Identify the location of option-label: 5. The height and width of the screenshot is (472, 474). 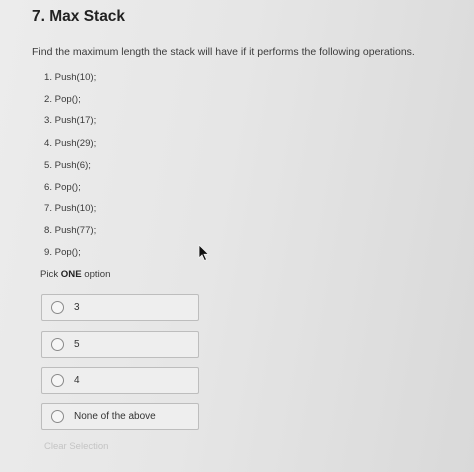
(77, 344).